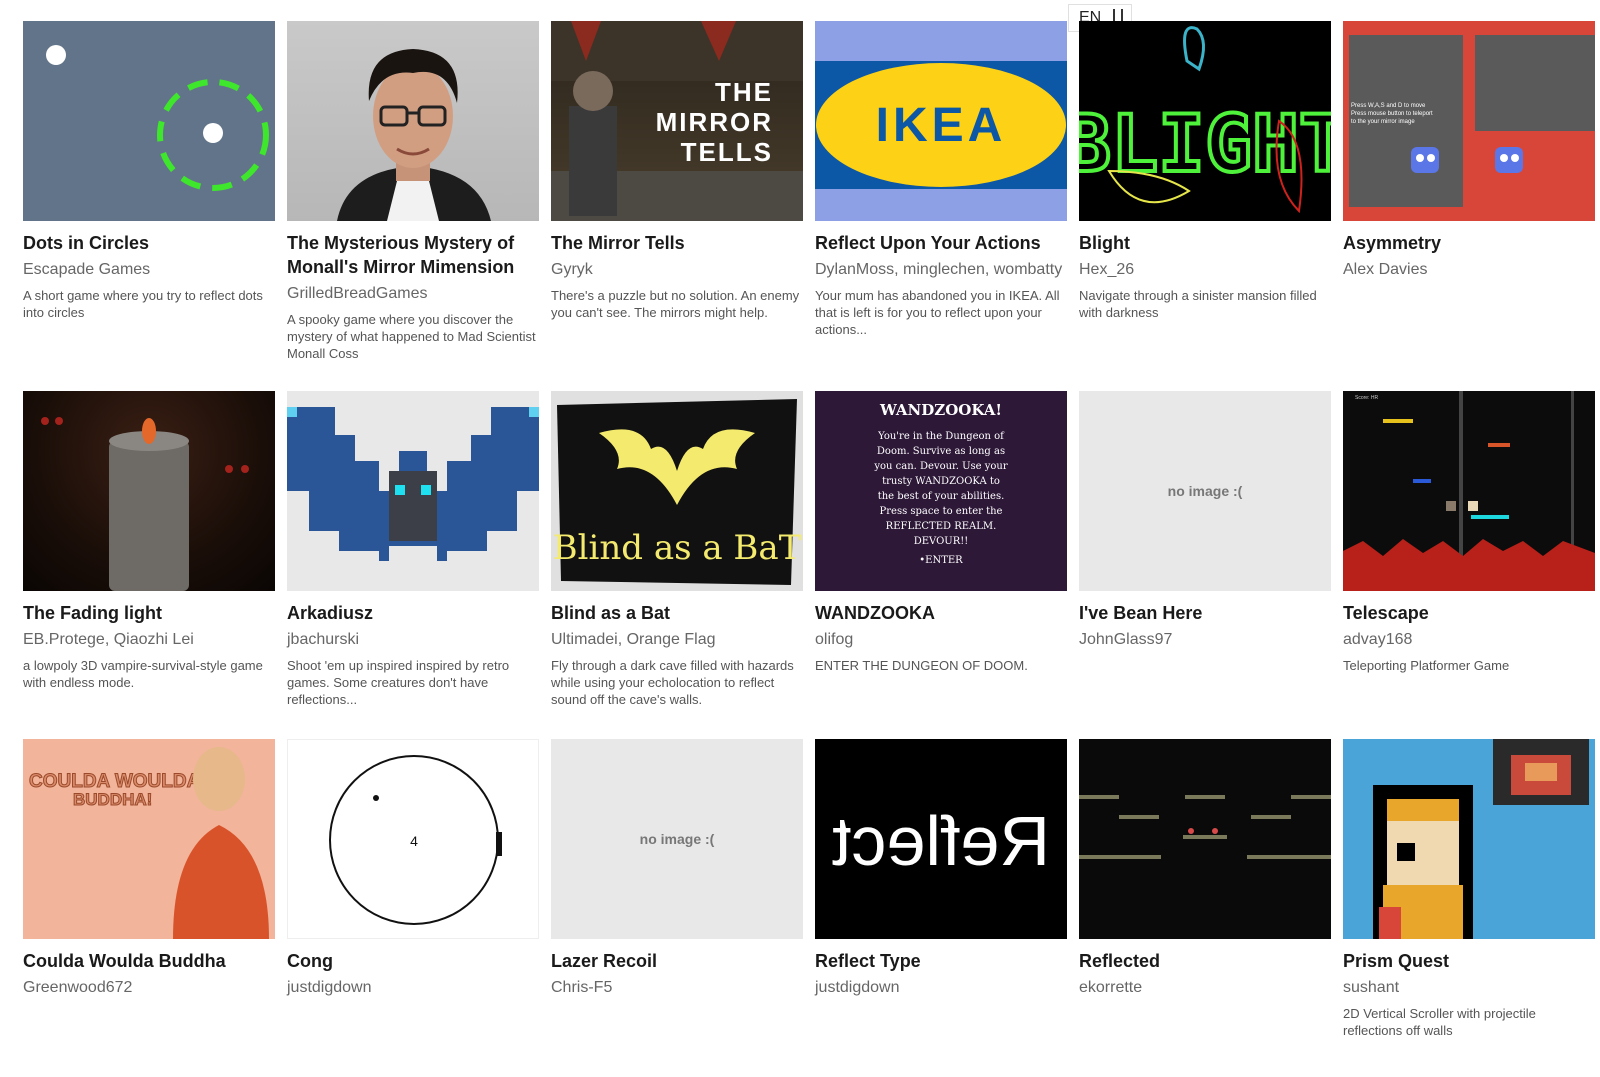 This screenshot has height=1077, width=1600. What do you see at coordinates (1469, 613) in the screenshot?
I see `game-title: Telescape` at bounding box center [1469, 613].